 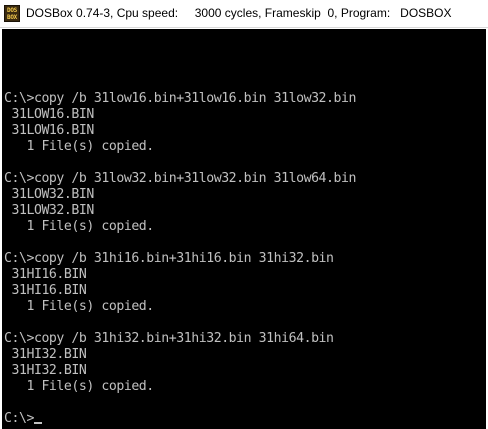 I want to click on dosbox-icon: DOS BOX, so click(x=12, y=13).